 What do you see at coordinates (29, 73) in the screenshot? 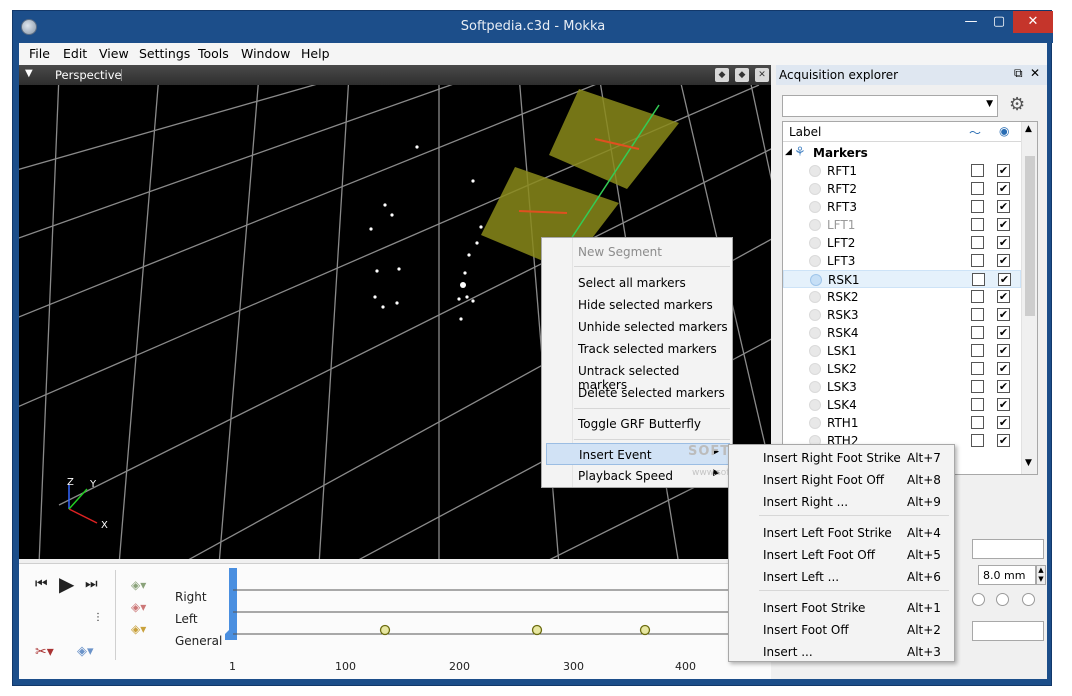
I see `viewport-menu-arrow-icon: ▼` at bounding box center [29, 73].